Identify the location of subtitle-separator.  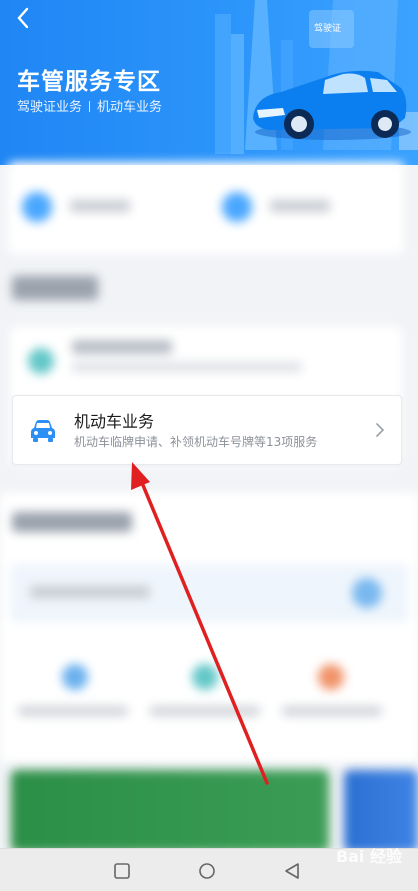
(90, 106).